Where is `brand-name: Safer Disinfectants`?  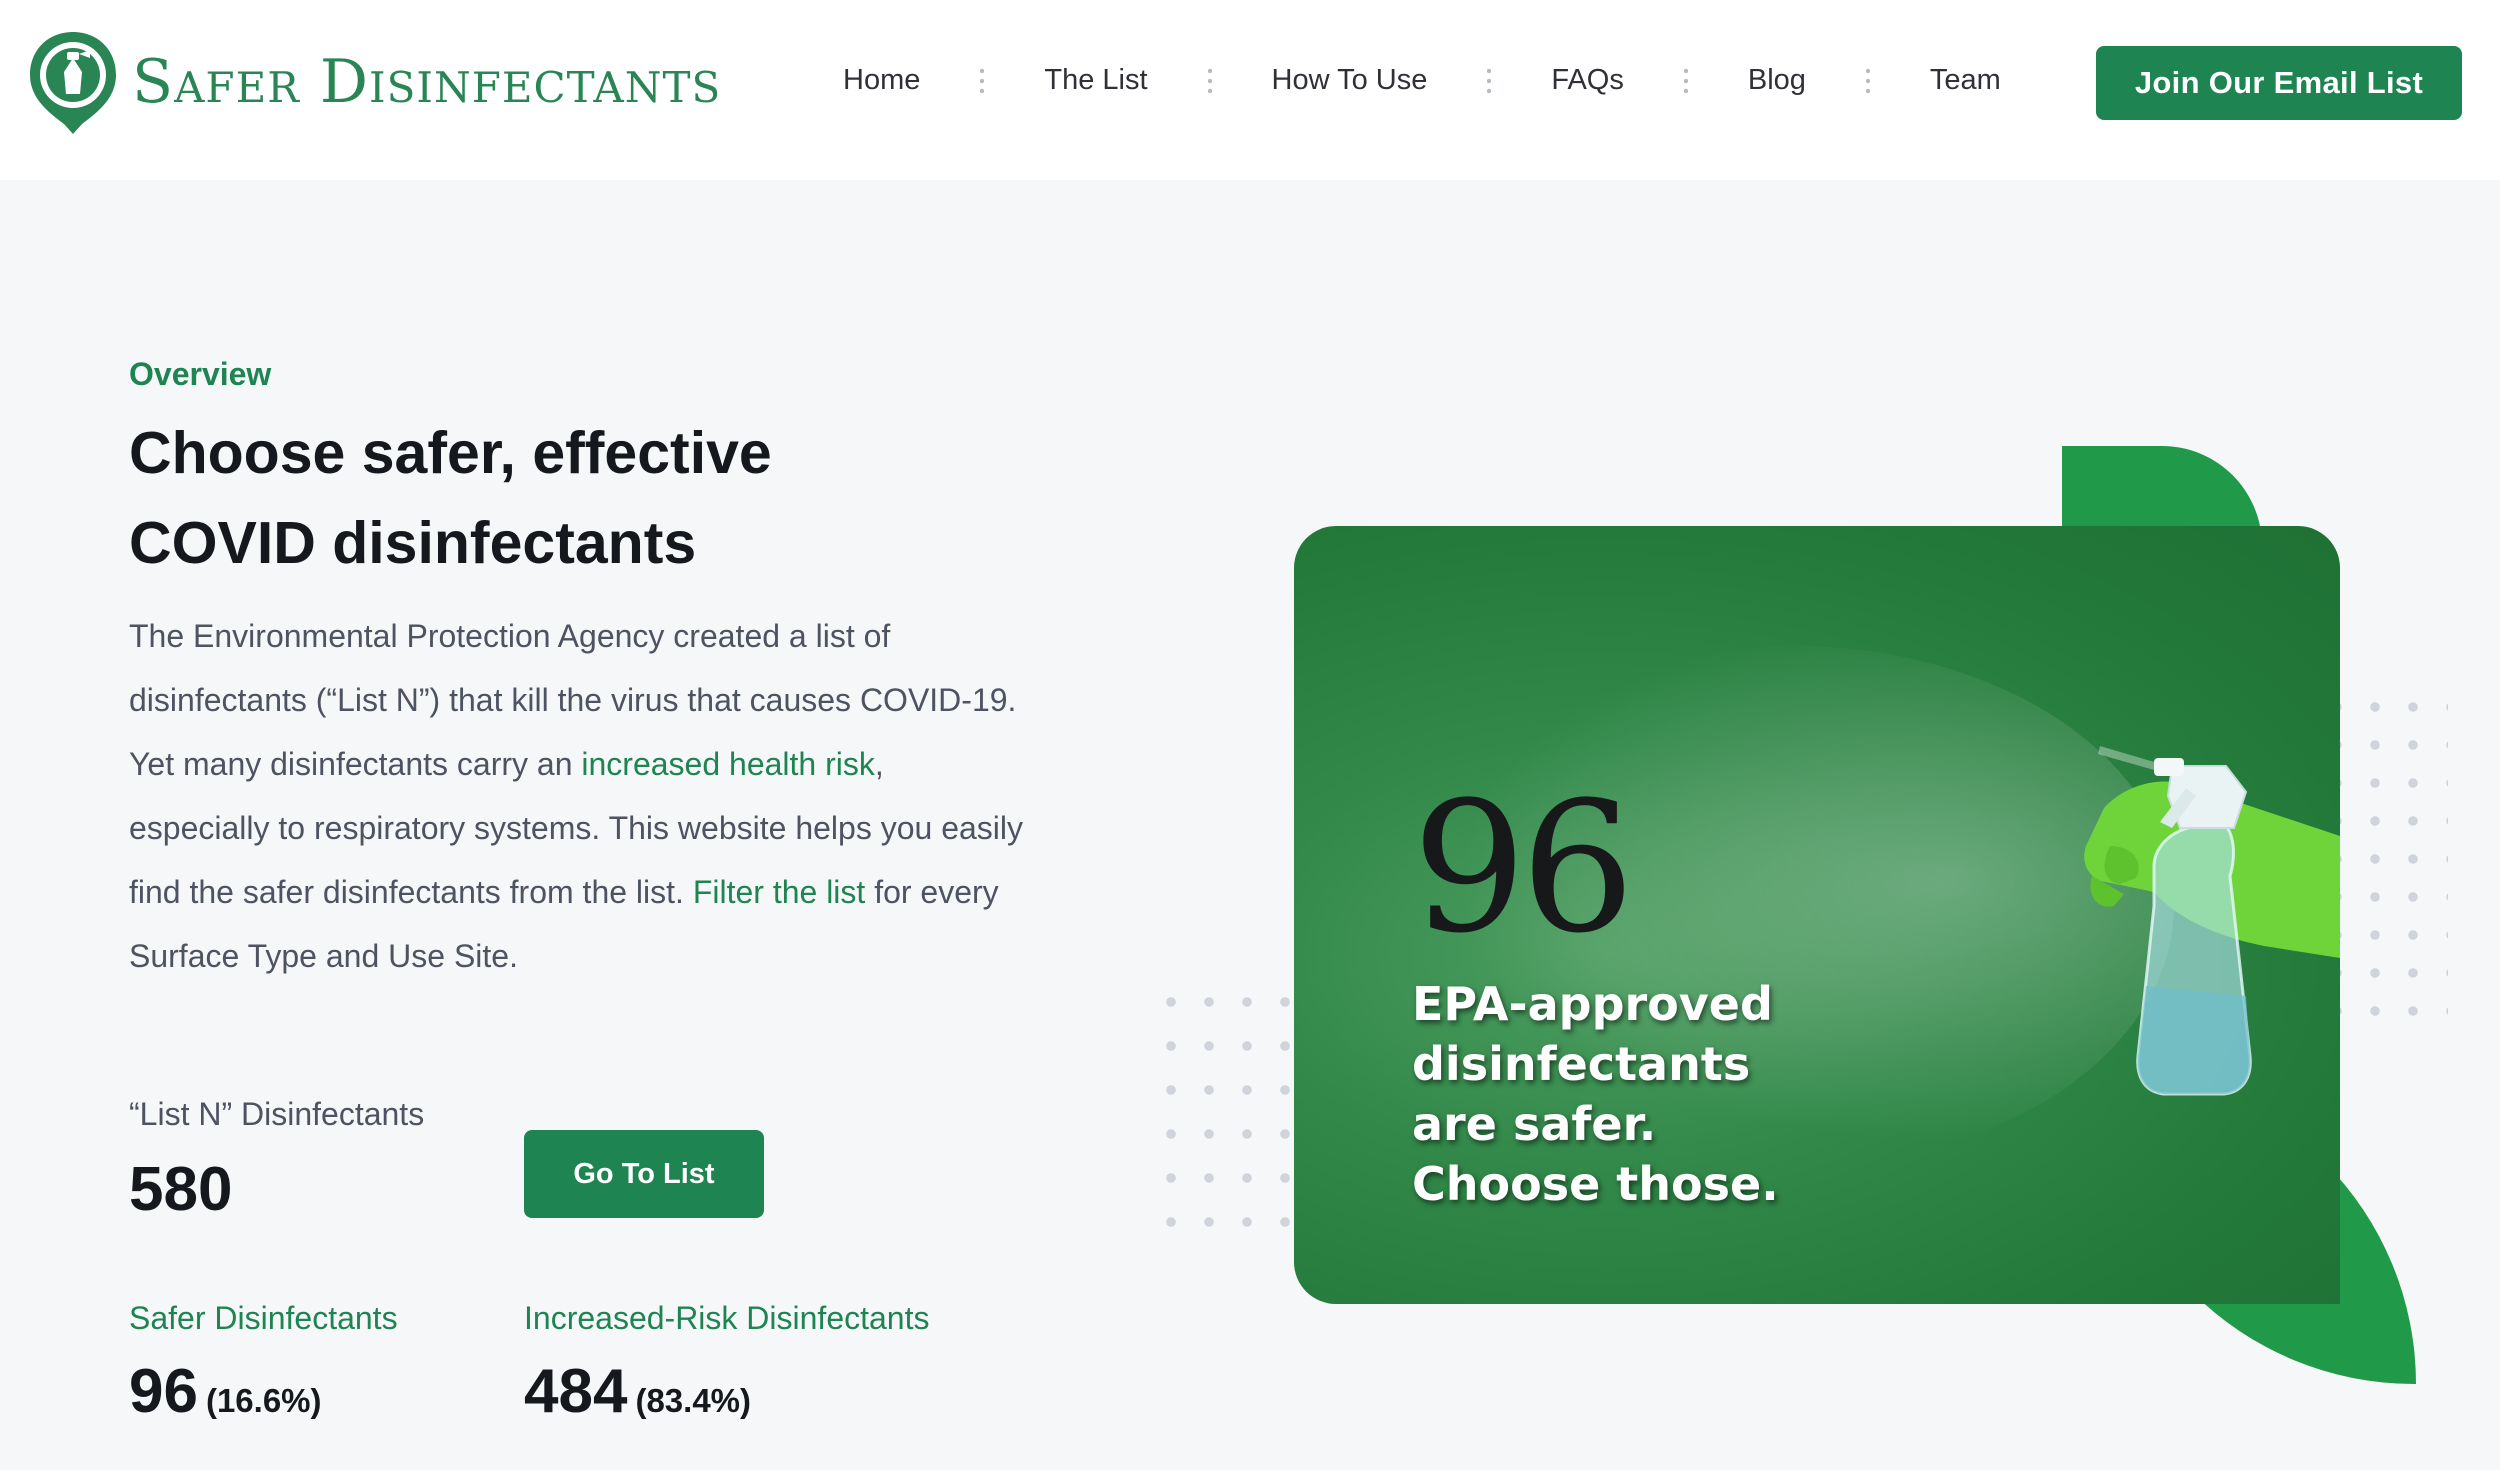 brand-name: Safer Disinfectants is located at coordinates (427, 82).